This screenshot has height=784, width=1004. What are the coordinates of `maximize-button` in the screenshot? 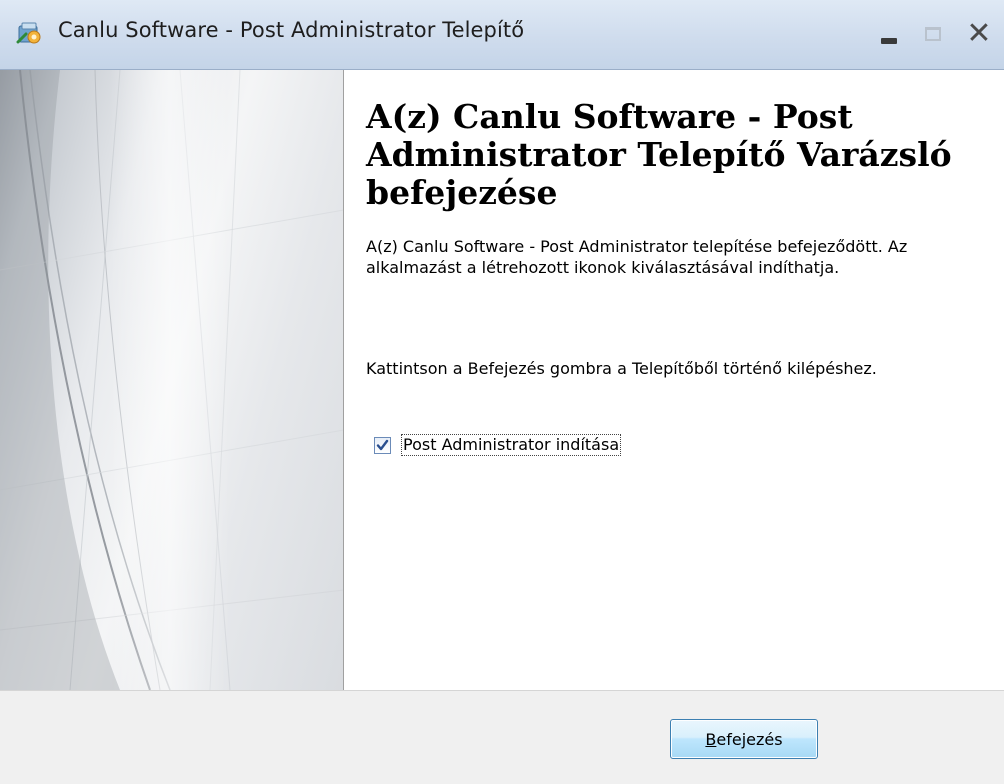 It's located at (933, 34).